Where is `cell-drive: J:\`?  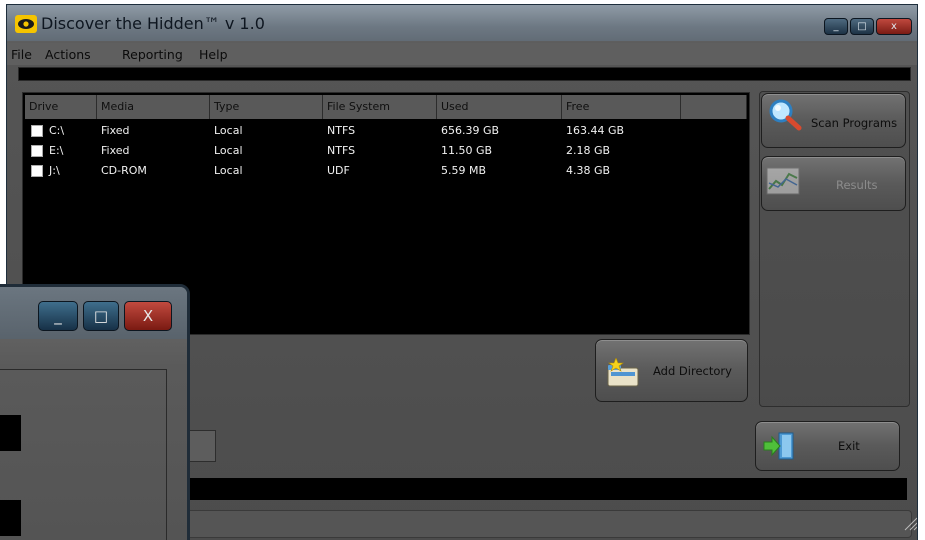
cell-drive: J:\ is located at coordinates (54, 170).